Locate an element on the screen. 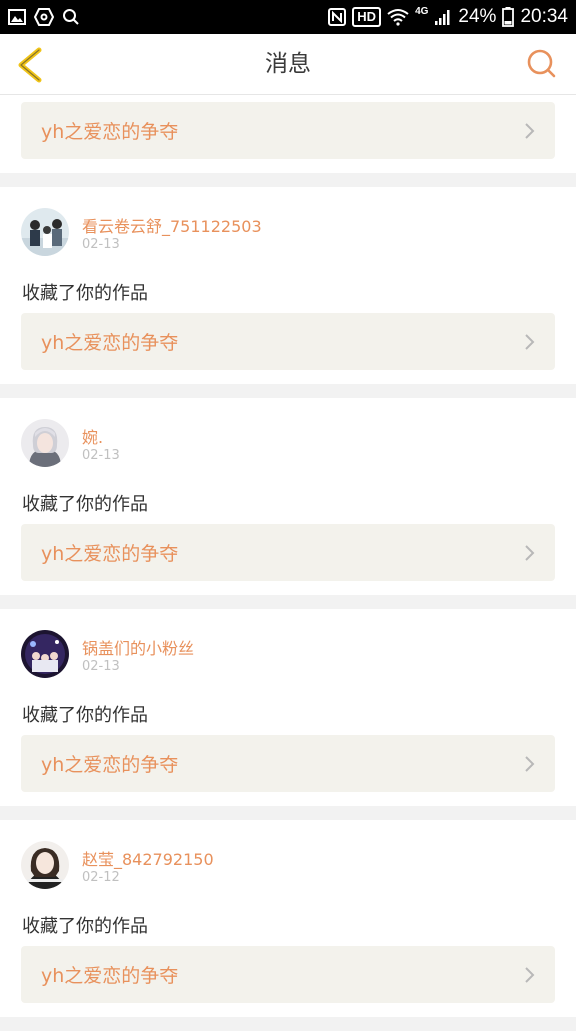  user-row: 锅盖们的小粉丝 02-13 is located at coordinates (288, 657).